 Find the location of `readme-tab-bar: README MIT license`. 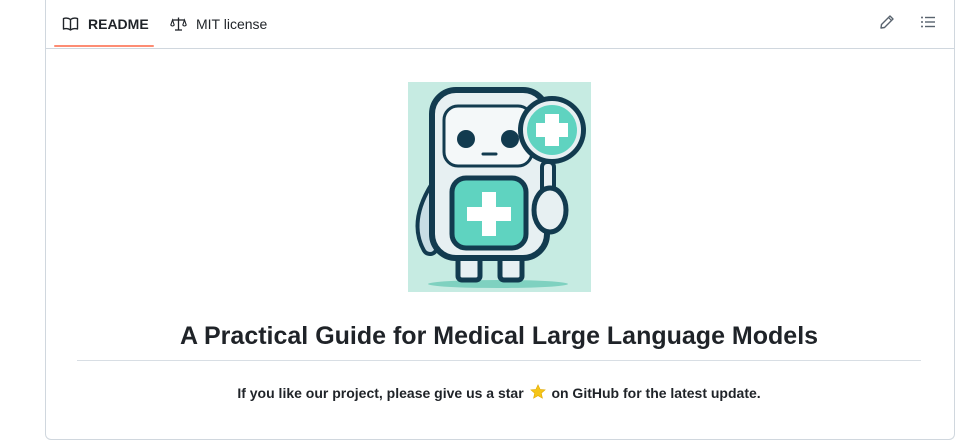

readme-tab-bar: README MIT license is located at coordinates (500, 24).